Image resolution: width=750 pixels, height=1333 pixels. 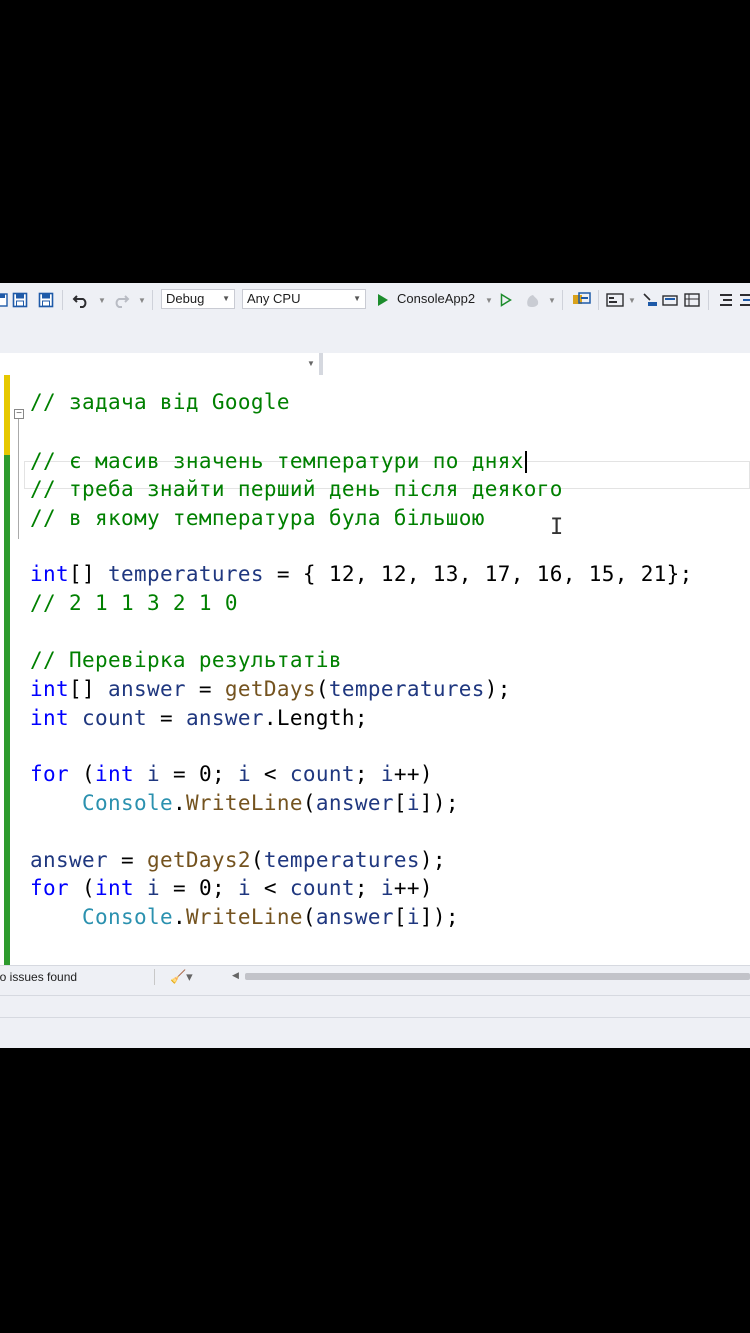 I want to click on code-line: int count = answer.Length;, so click(x=199, y=718).